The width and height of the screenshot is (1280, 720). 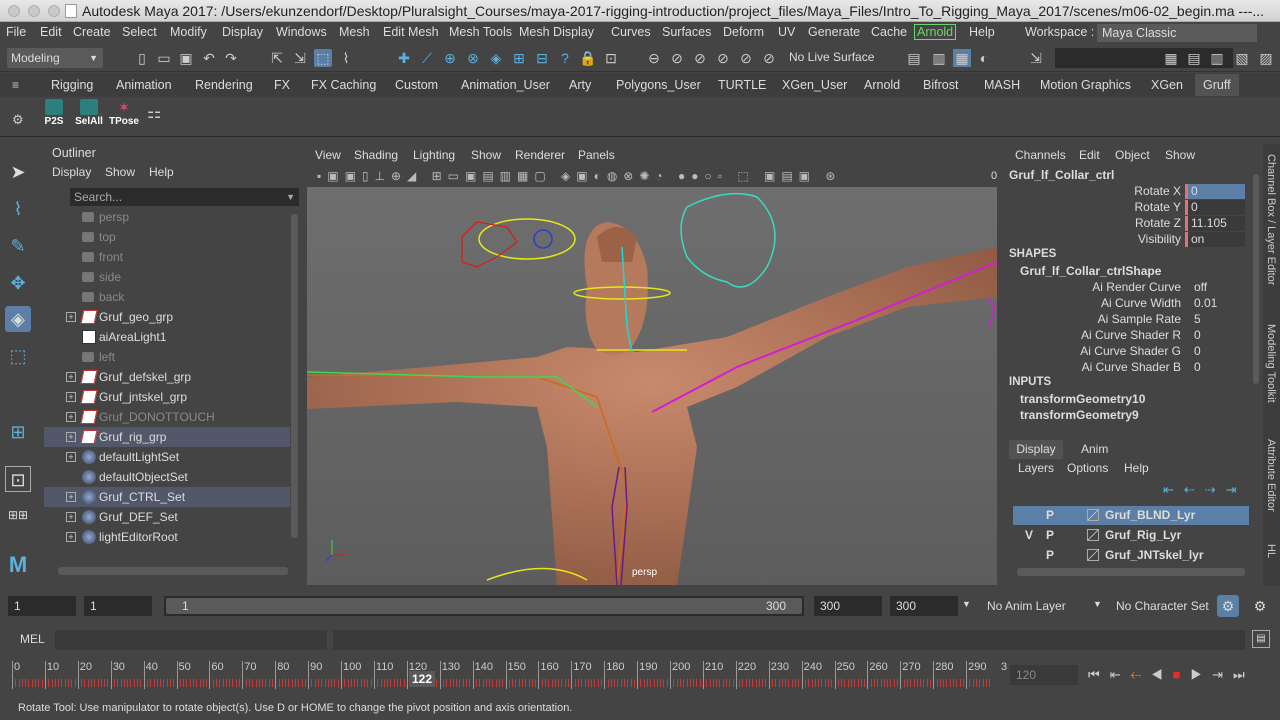 I want to click on anim-prefs-icon: ⚙, so click(x=1260, y=606).